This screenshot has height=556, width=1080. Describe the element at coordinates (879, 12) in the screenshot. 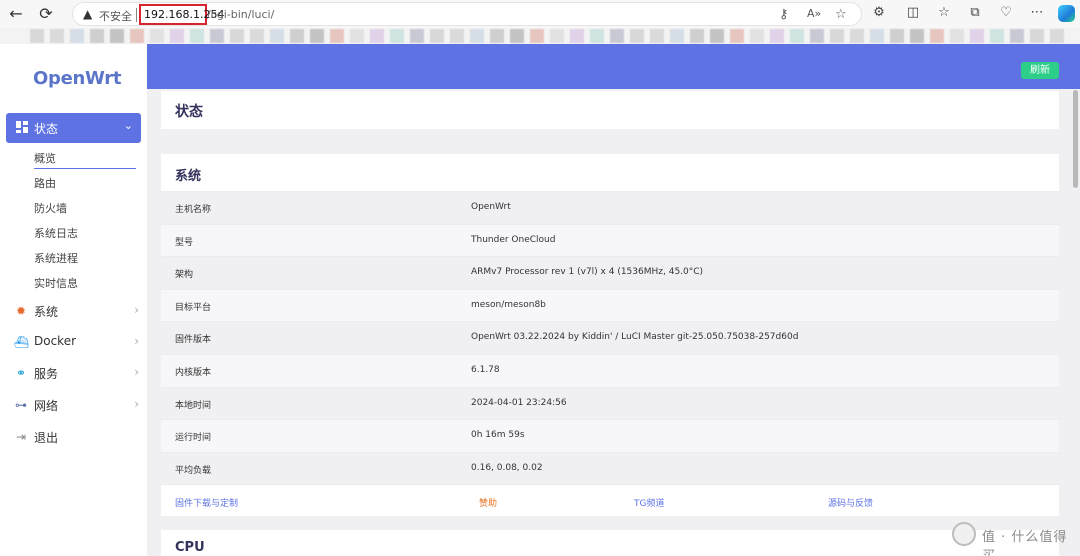

I see `extensions-icon: ⚙` at that location.